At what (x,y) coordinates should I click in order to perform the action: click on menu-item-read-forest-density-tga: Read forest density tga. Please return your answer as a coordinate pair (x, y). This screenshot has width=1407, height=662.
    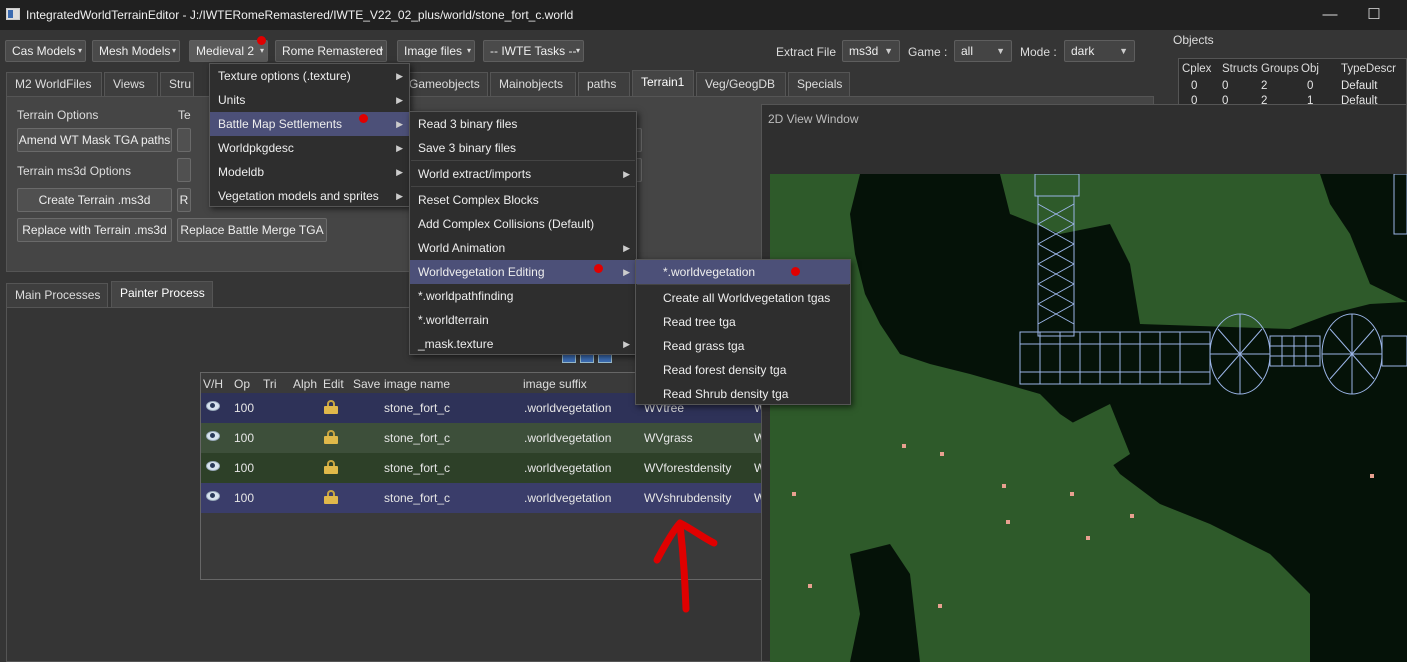
    Looking at the image, I should click on (743, 370).